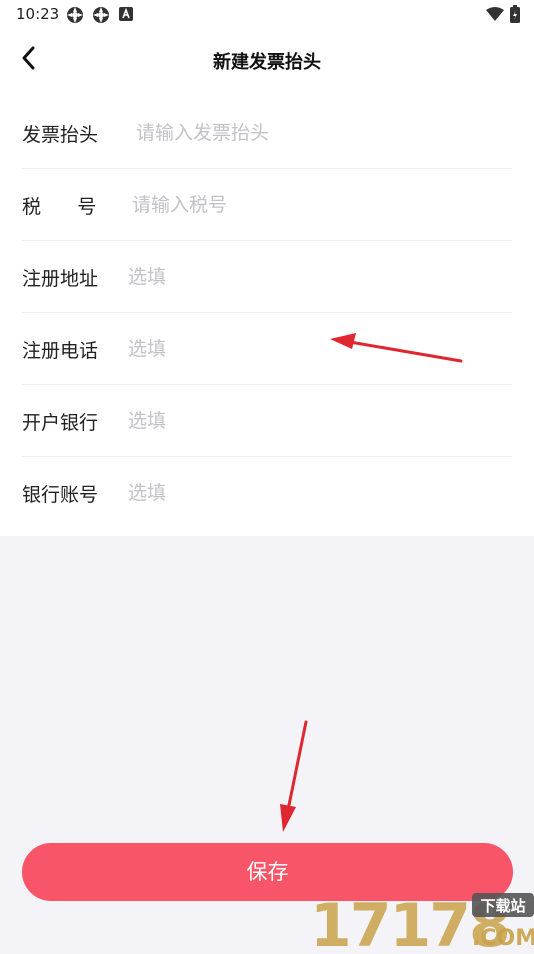 This screenshot has width=534, height=954. Describe the element at coordinates (302, 205) in the screenshot. I see `tax-number-input` at that location.